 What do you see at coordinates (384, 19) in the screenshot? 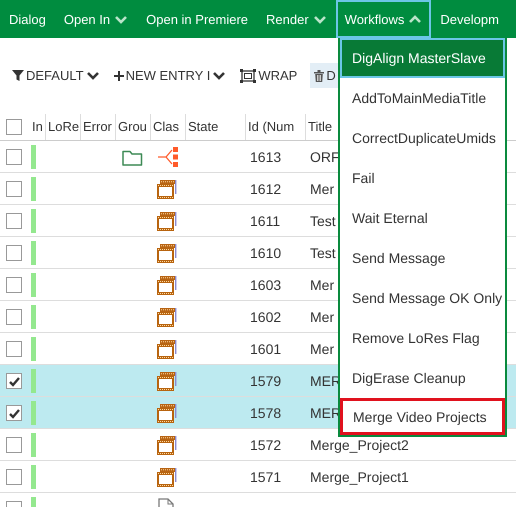
I see `menu-tab: Workflows` at bounding box center [384, 19].